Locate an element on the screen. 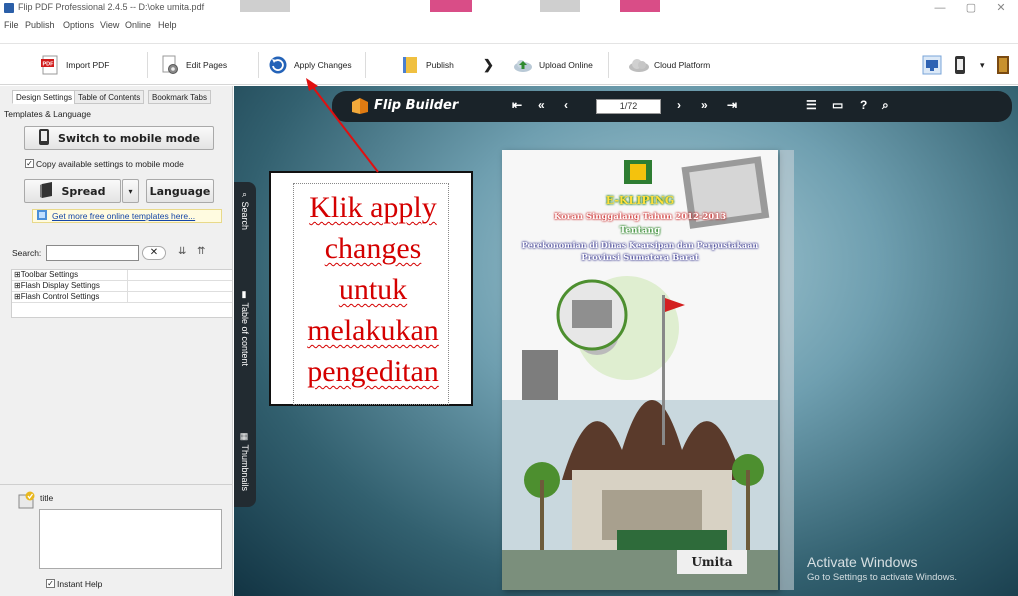  desktop-view-button is located at coordinates (932, 65).